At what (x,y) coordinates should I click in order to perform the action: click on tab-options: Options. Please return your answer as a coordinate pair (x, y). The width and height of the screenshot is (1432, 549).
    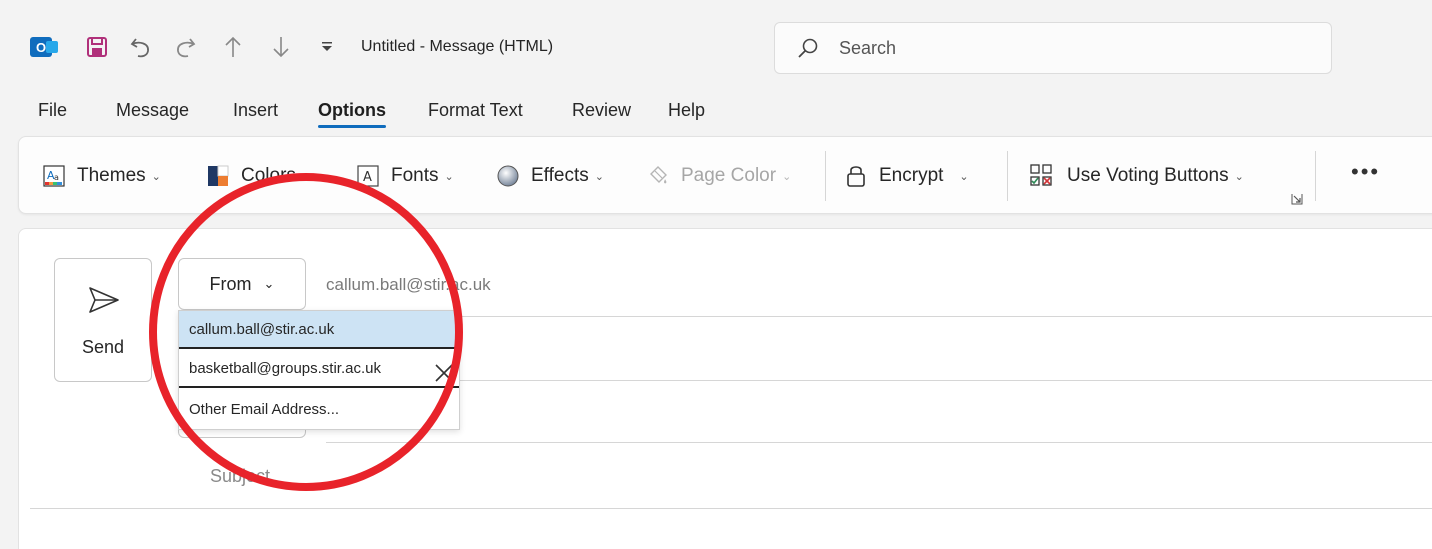
    Looking at the image, I should click on (352, 114).